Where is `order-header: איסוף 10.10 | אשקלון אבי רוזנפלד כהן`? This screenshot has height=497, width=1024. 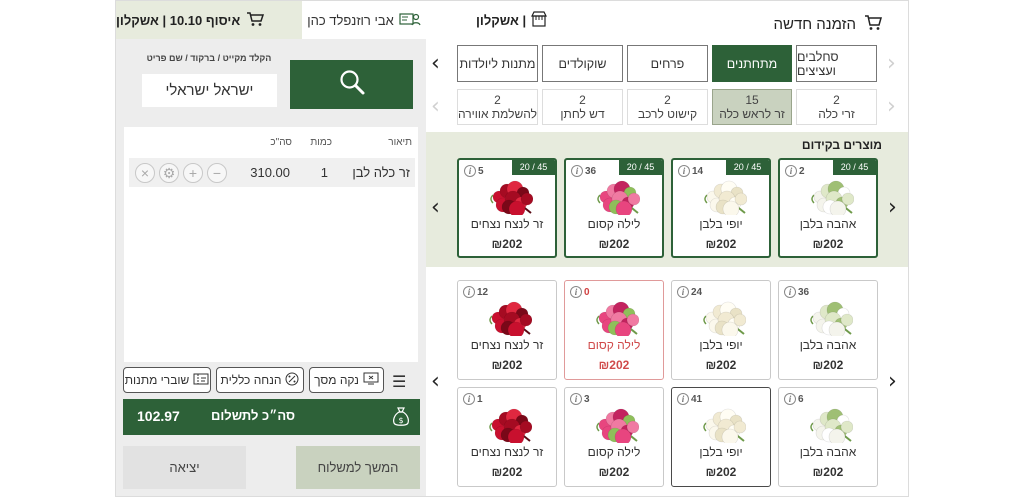 order-header: איסוף 10.10 | אשקלון אבי רוזנפלד כהן is located at coordinates (271, 20).